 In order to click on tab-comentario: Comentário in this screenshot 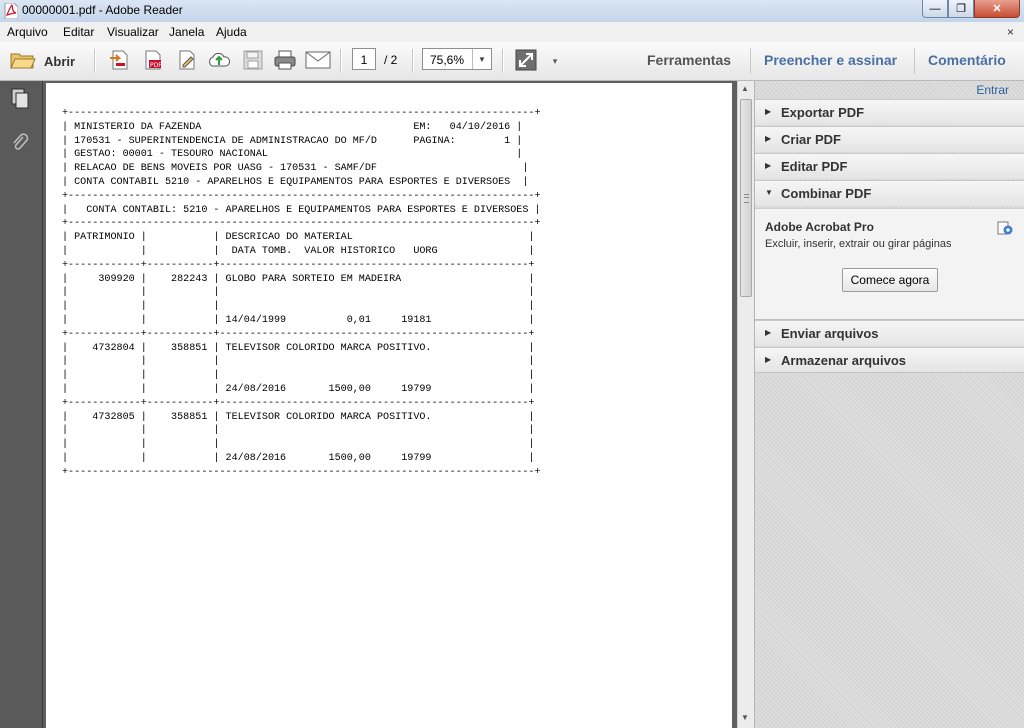, I will do `click(967, 60)`.